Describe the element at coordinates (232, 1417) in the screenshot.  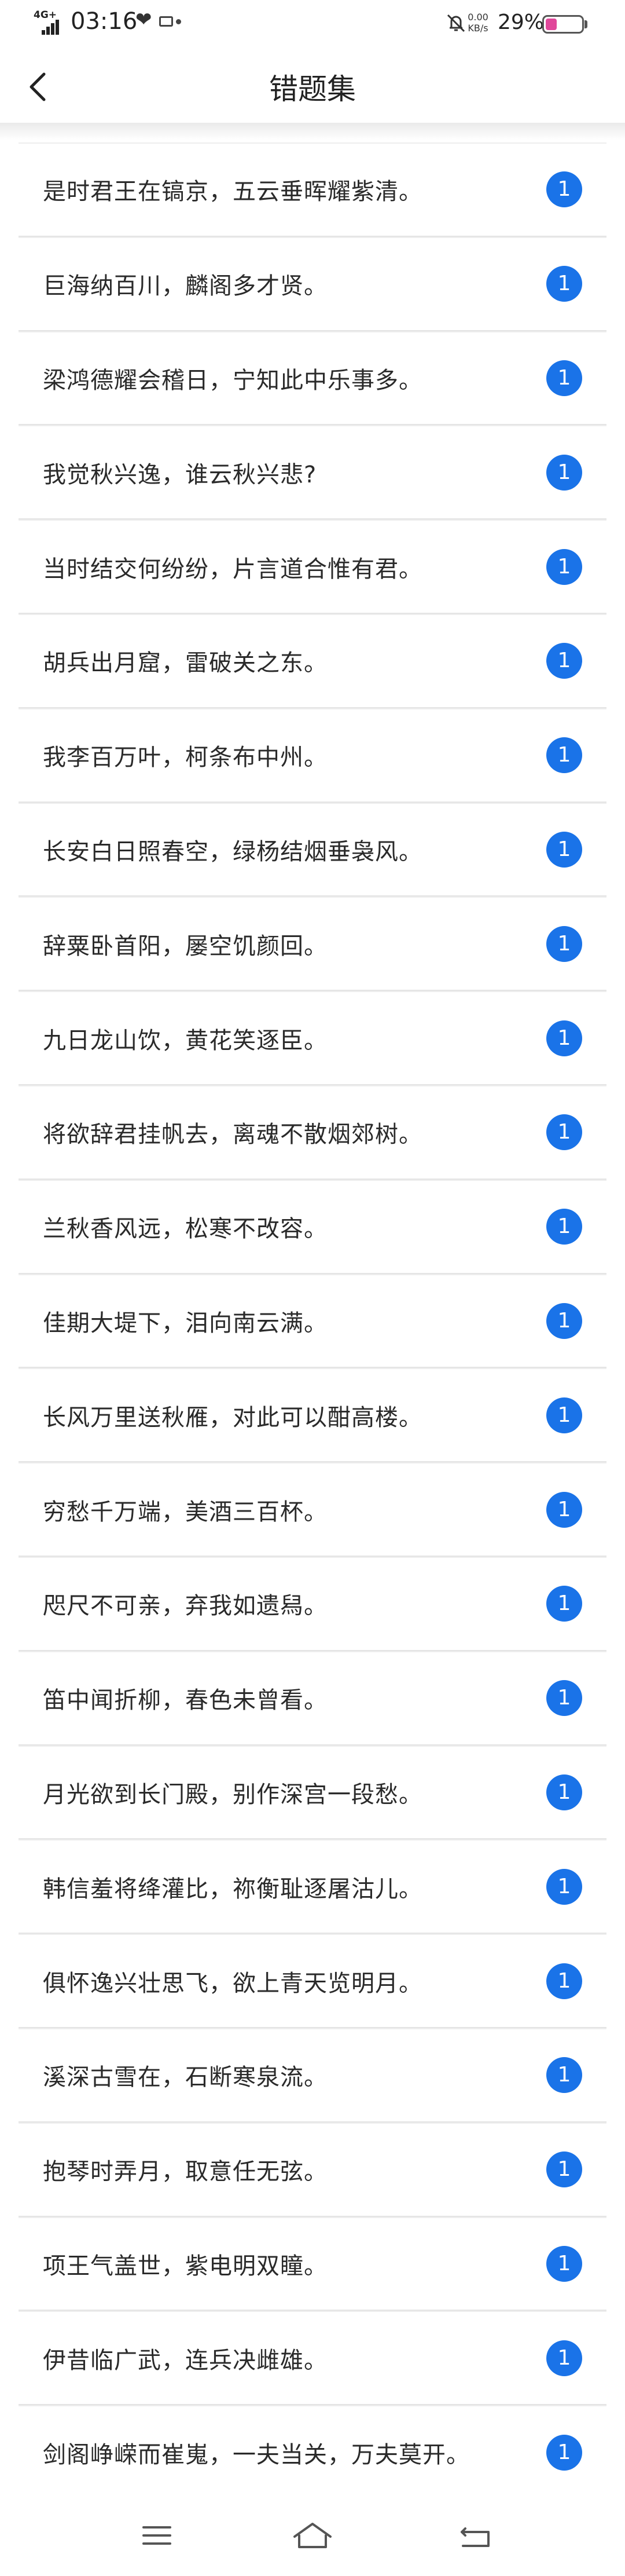
I see `question-text: 长风万里送秋雁，对此可以酣高楼。` at that location.